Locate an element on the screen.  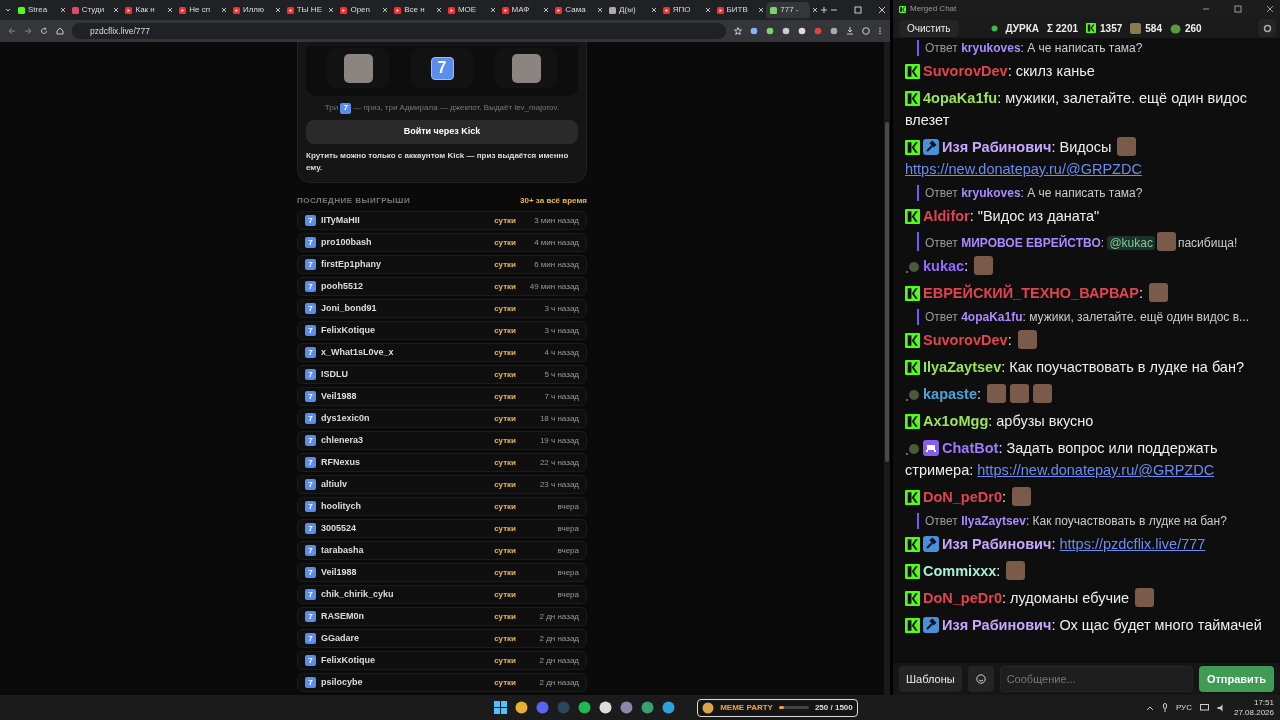
clear-button: Очистить is located at coordinates (929, 28).